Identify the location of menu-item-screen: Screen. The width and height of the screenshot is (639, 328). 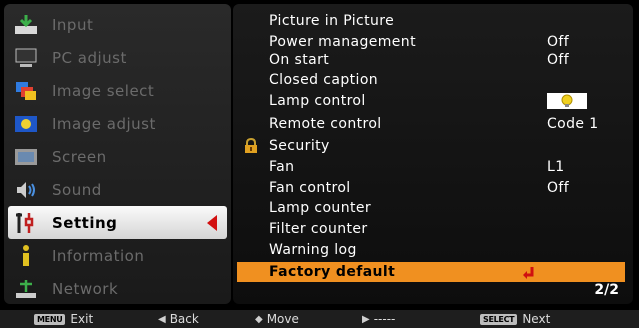
(117, 156).